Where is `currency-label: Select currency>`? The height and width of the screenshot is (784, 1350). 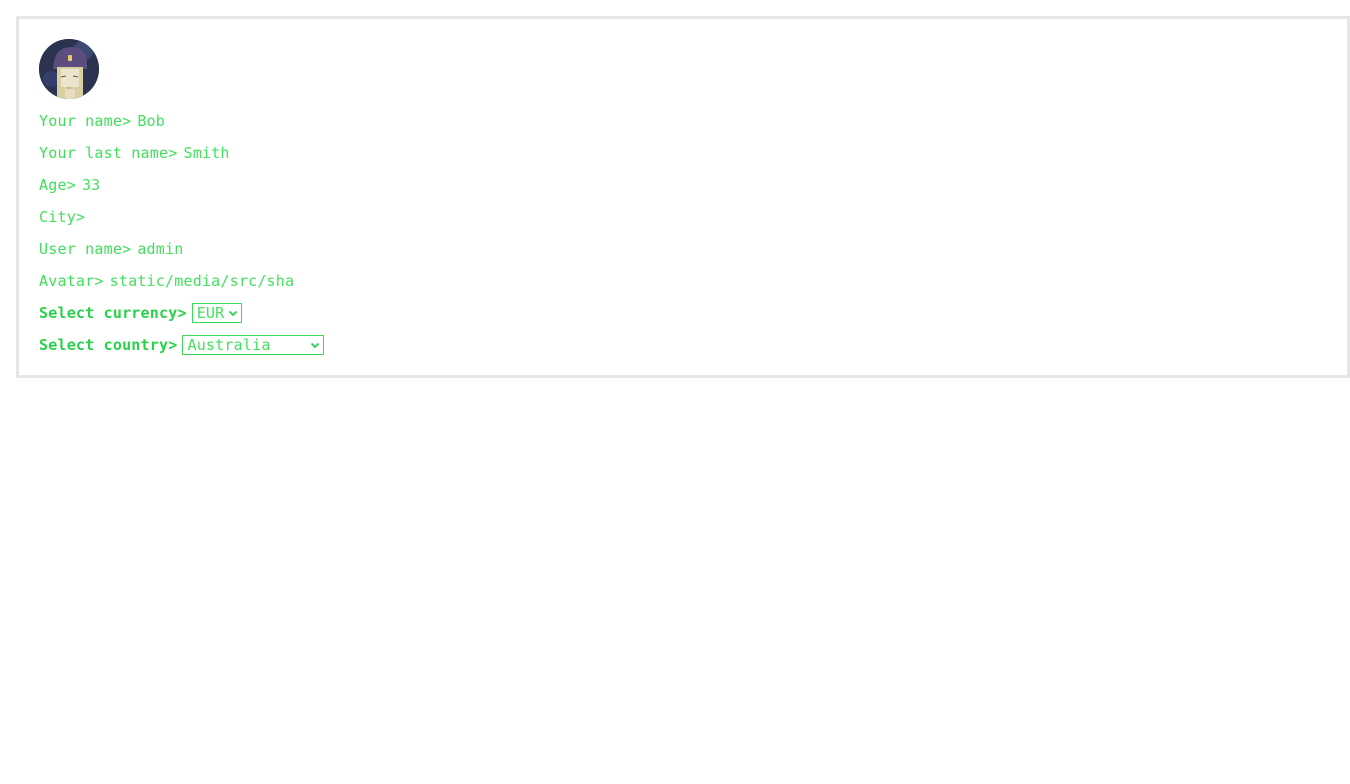
currency-label: Select currency> is located at coordinates (113, 313).